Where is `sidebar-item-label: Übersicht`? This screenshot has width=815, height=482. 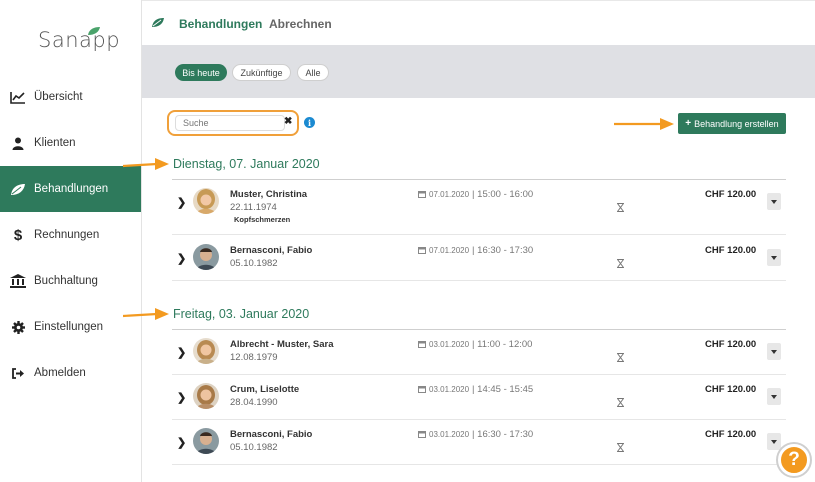
sidebar-item-label: Übersicht is located at coordinates (58, 97).